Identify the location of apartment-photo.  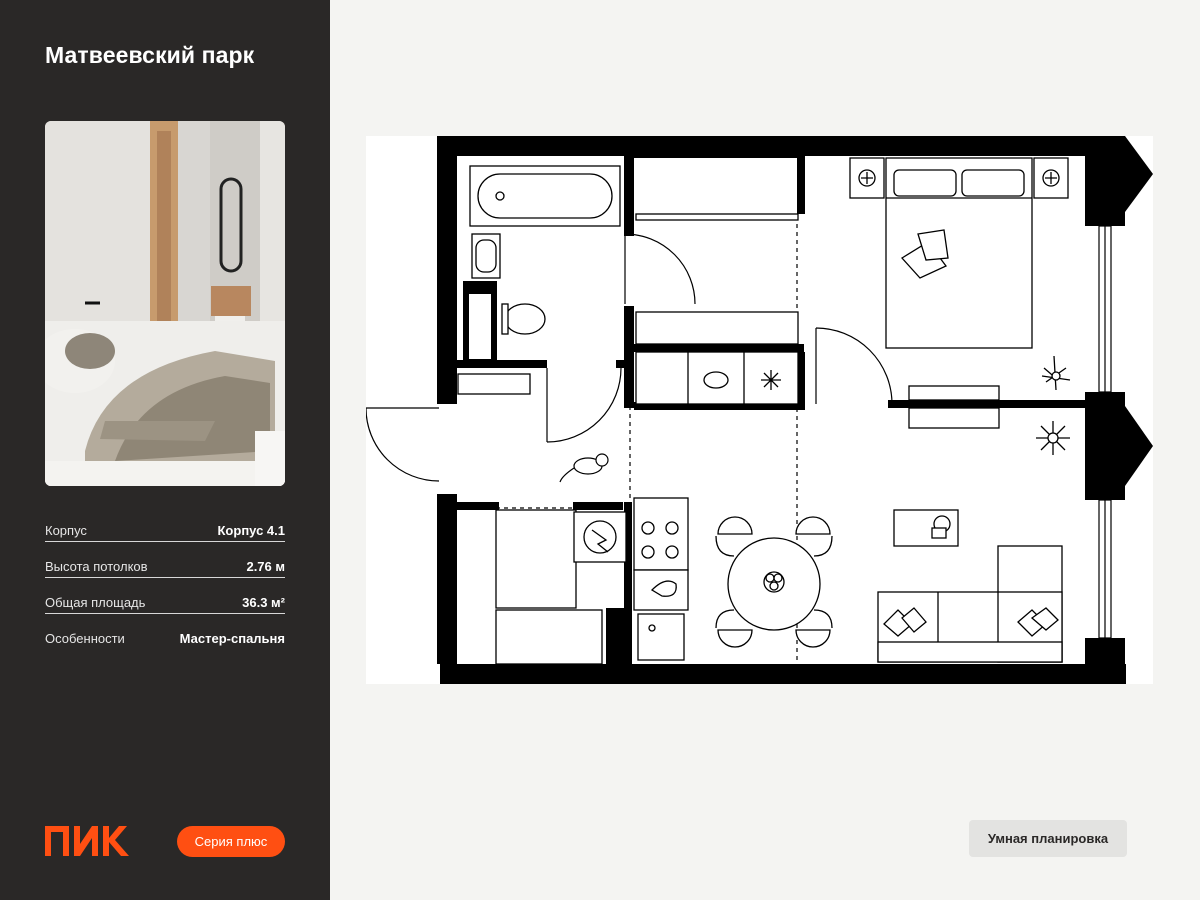
(165, 303).